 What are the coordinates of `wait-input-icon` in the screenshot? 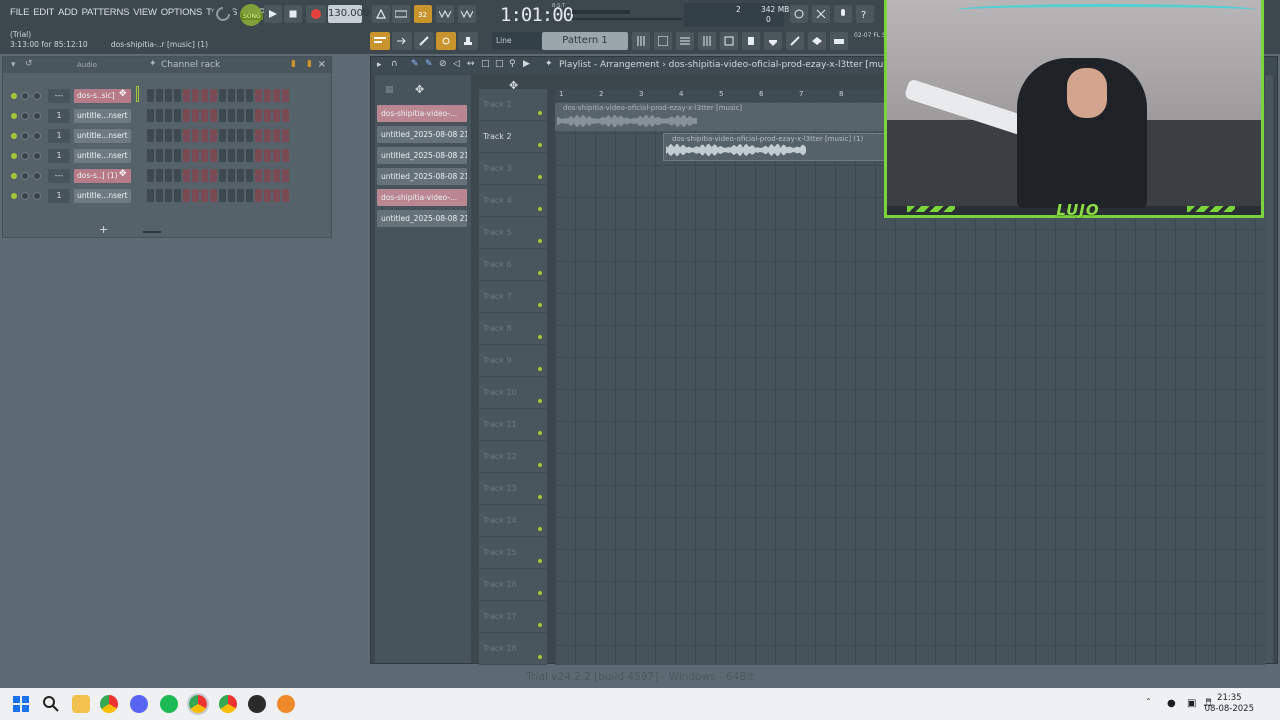 It's located at (401, 14).